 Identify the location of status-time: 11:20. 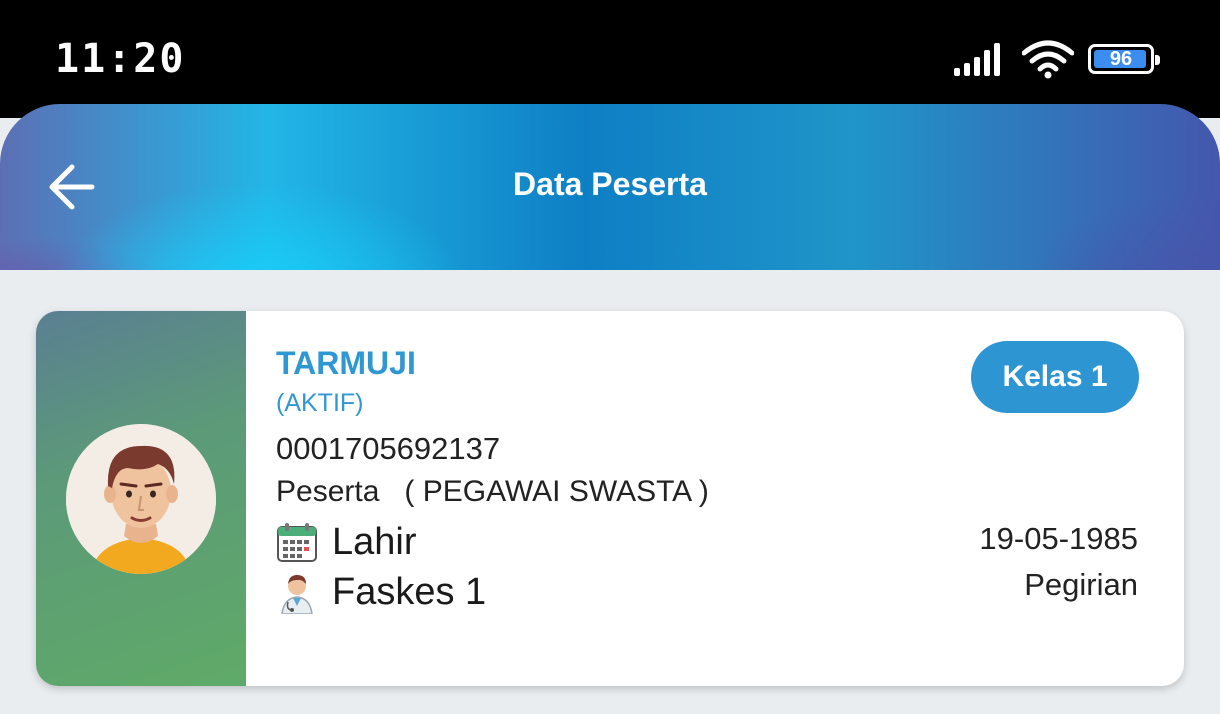
(120, 59).